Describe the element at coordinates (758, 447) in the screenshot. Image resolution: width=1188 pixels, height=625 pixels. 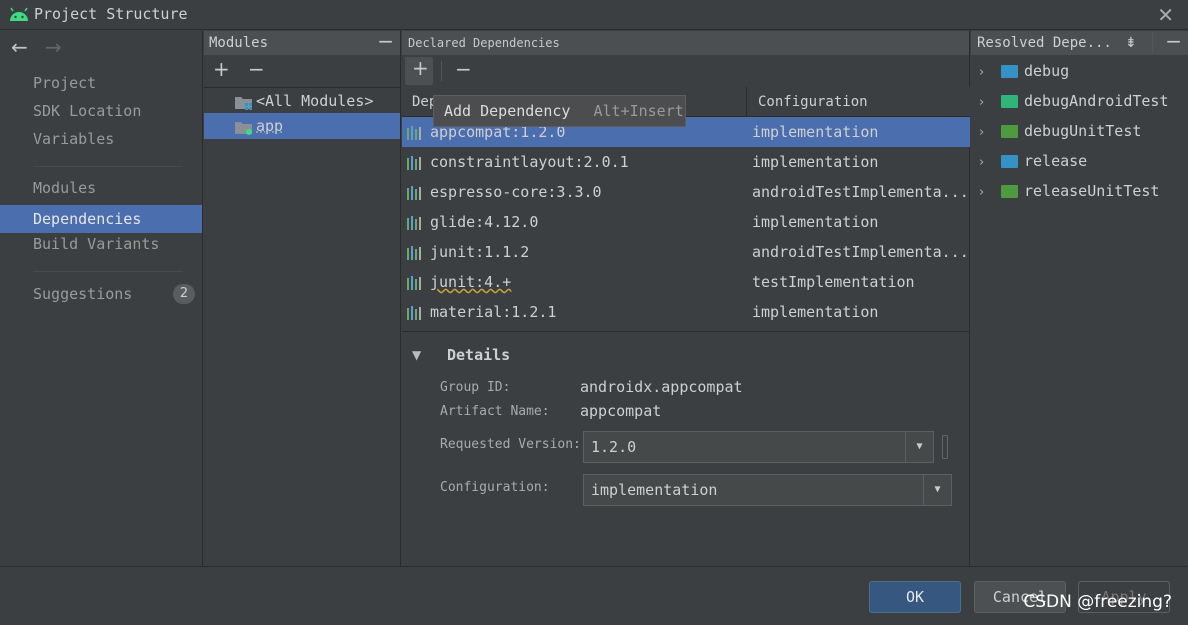
I see `requested-version-combo: 1.2.0 ▼` at that location.